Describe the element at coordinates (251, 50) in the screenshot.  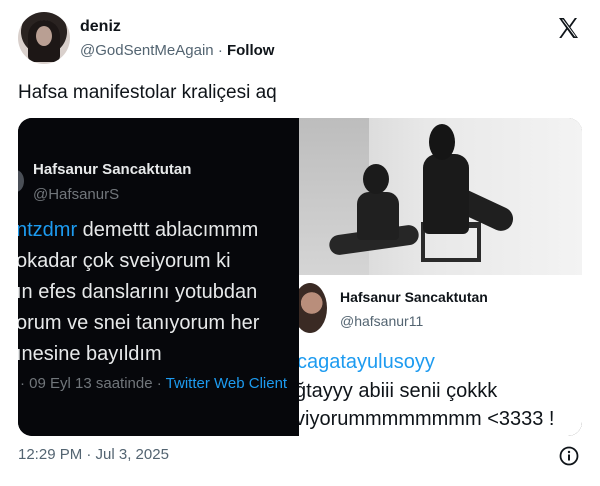
I see `follow-button: Follow` at that location.